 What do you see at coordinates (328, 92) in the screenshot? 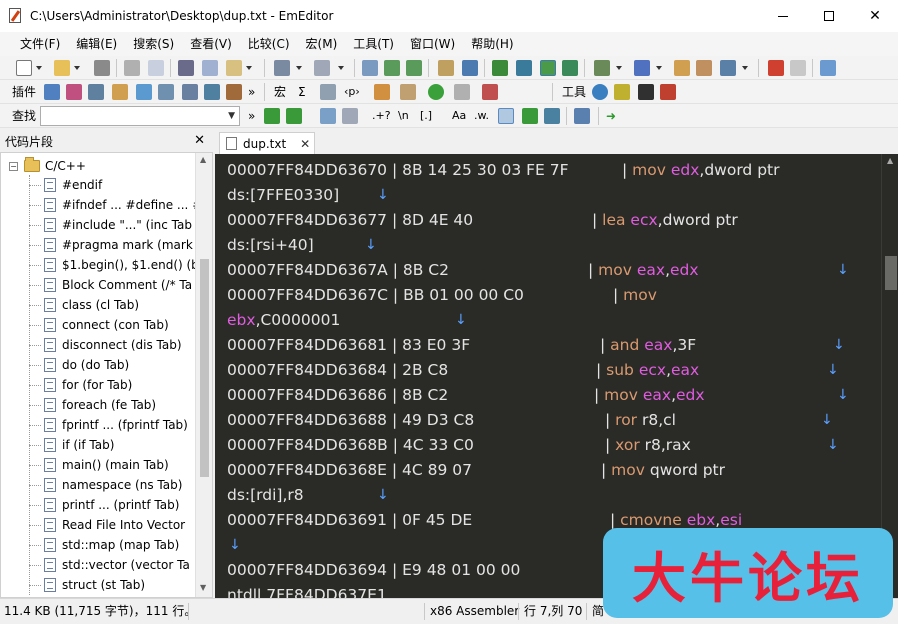
I see `macro-edit-icon` at bounding box center [328, 92].